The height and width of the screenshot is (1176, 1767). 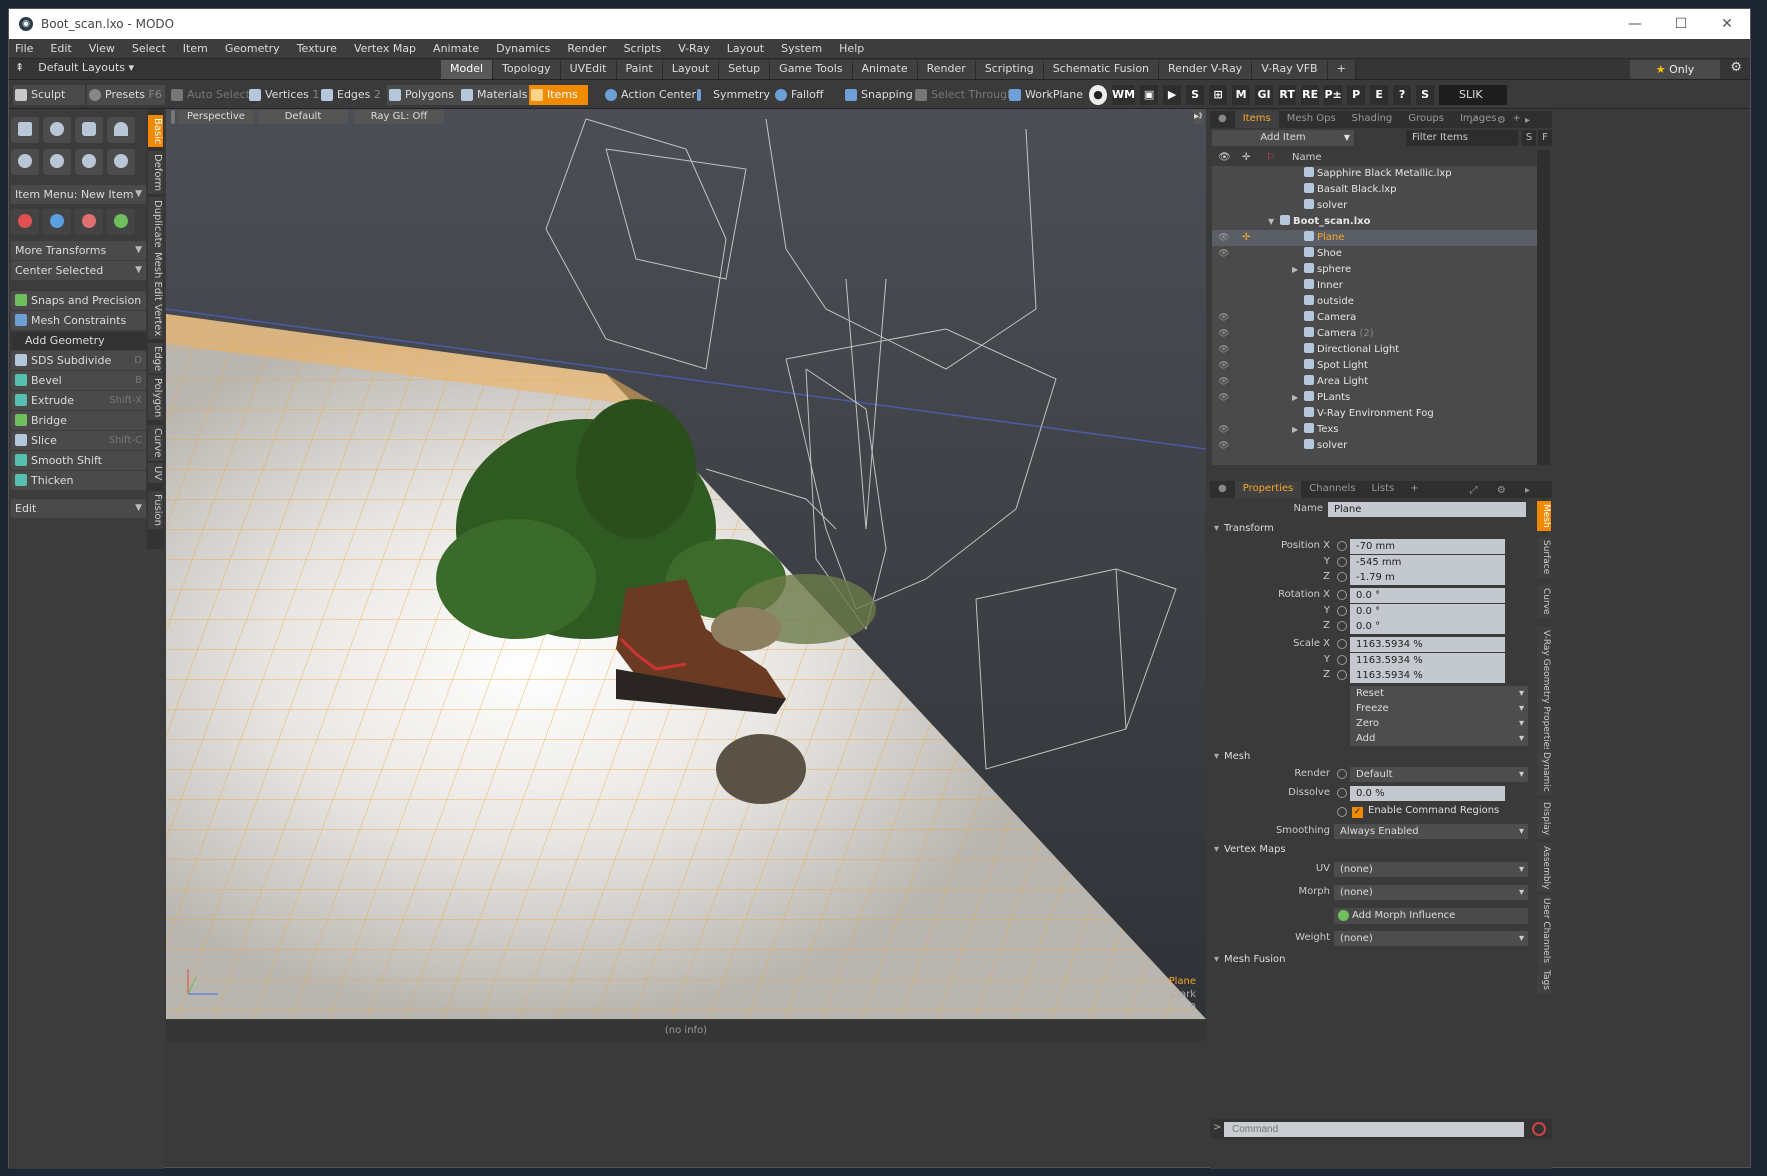 What do you see at coordinates (878, 95) in the screenshot?
I see `snapping-button: Snapping` at bounding box center [878, 95].